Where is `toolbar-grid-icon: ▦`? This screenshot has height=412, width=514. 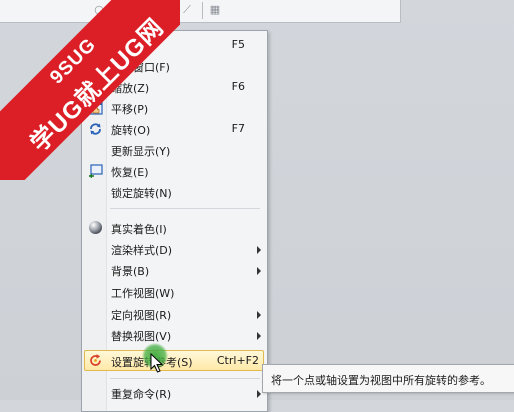
toolbar-grid-icon: ▦ is located at coordinates (215, 10).